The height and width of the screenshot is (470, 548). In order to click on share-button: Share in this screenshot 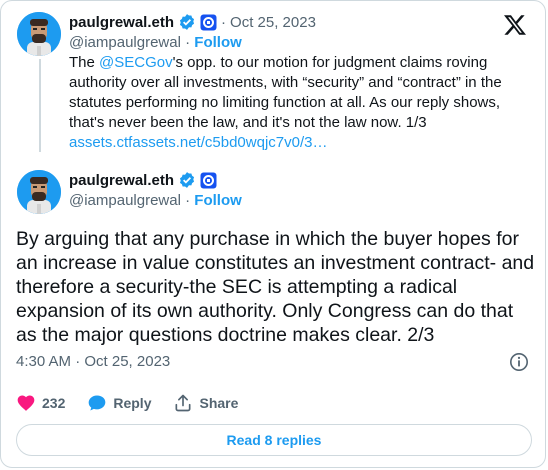, I will do `click(205, 403)`.